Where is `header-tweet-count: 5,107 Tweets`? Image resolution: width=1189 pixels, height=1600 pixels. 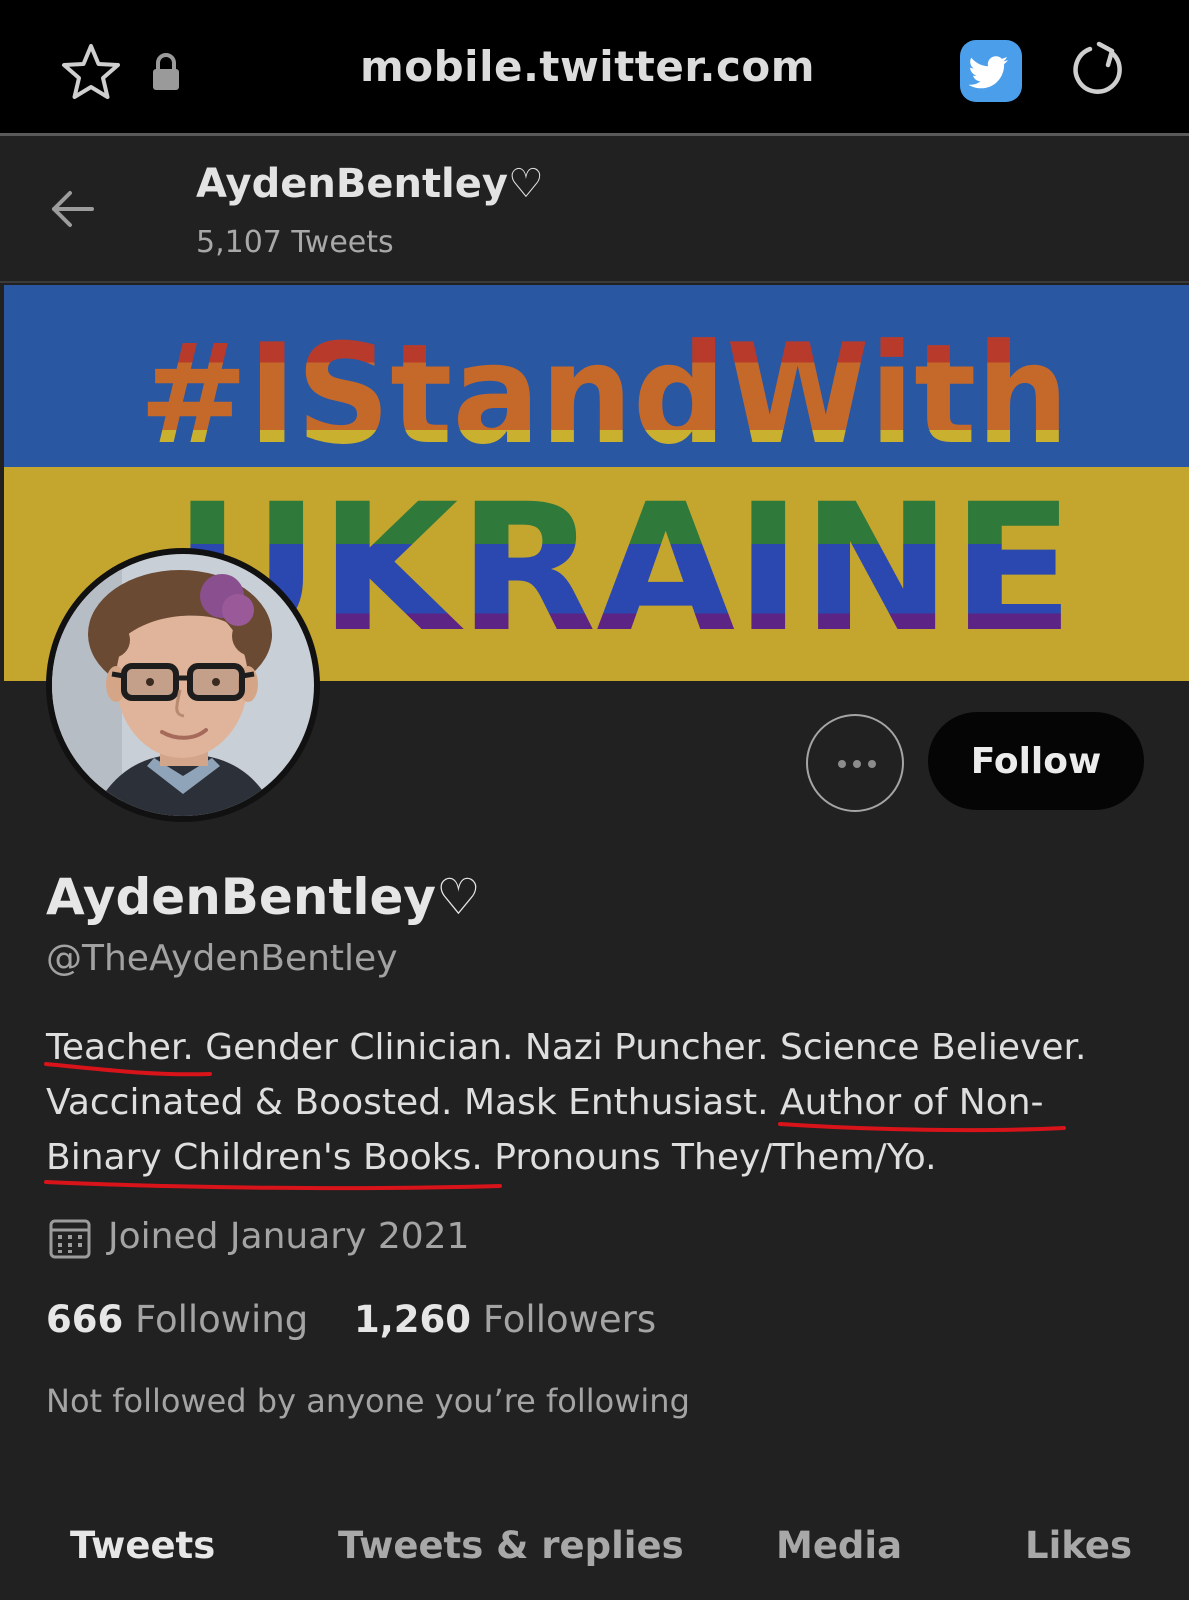 header-tweet-count: 5,107 Tweets is located at coordinates (295, 242).